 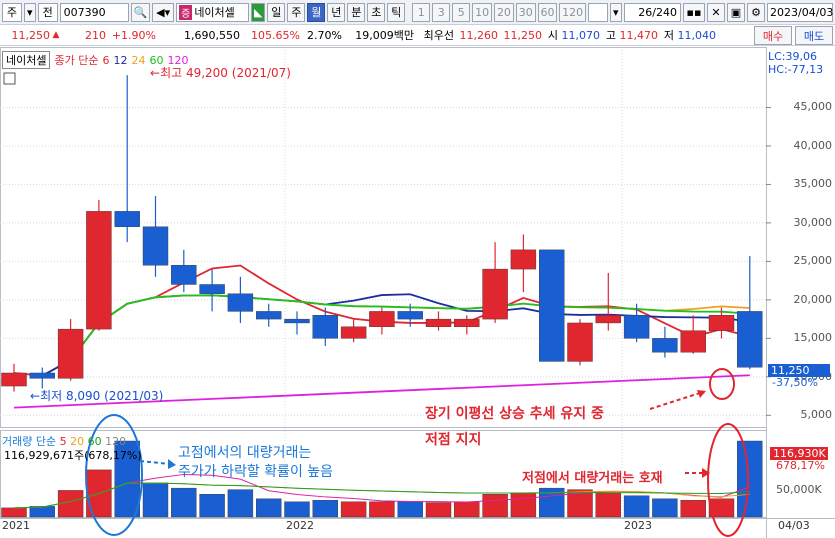 I want to click on interval-10-button: 10, so click(x=482, y=12).